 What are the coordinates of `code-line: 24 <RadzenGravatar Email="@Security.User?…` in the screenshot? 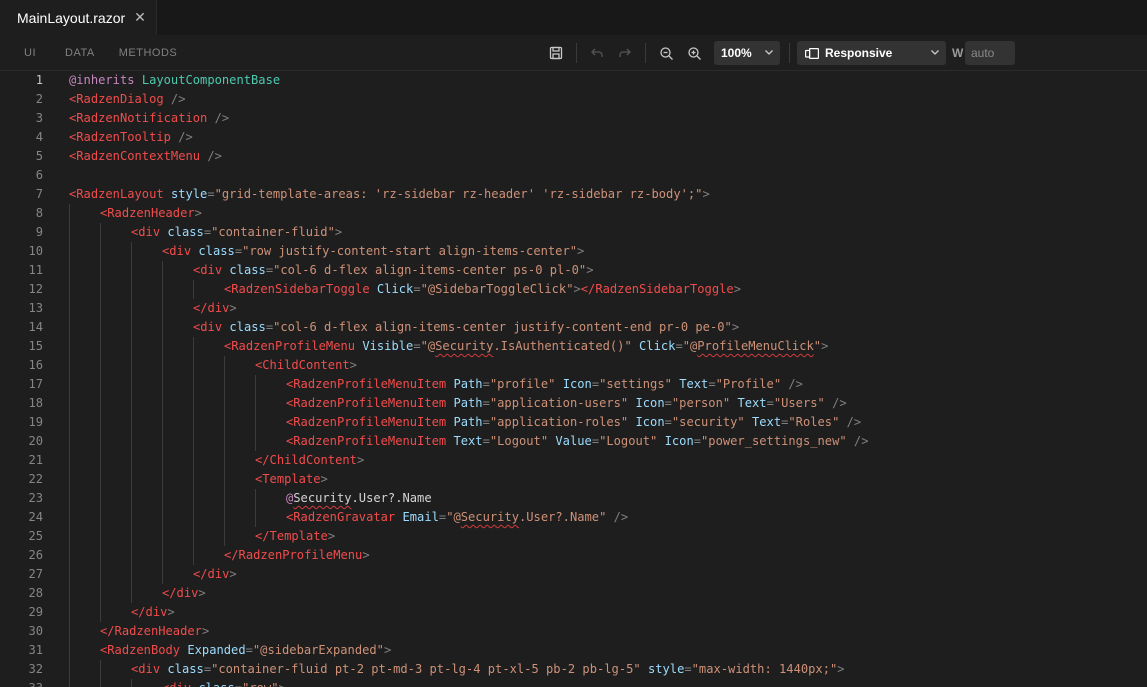 It's located at (573, 517).